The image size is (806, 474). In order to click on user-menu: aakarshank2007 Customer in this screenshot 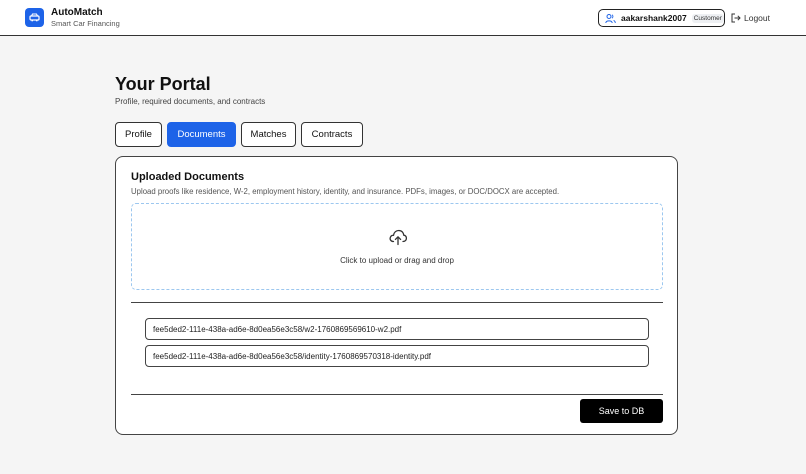, I will do `click(661, 18)`.